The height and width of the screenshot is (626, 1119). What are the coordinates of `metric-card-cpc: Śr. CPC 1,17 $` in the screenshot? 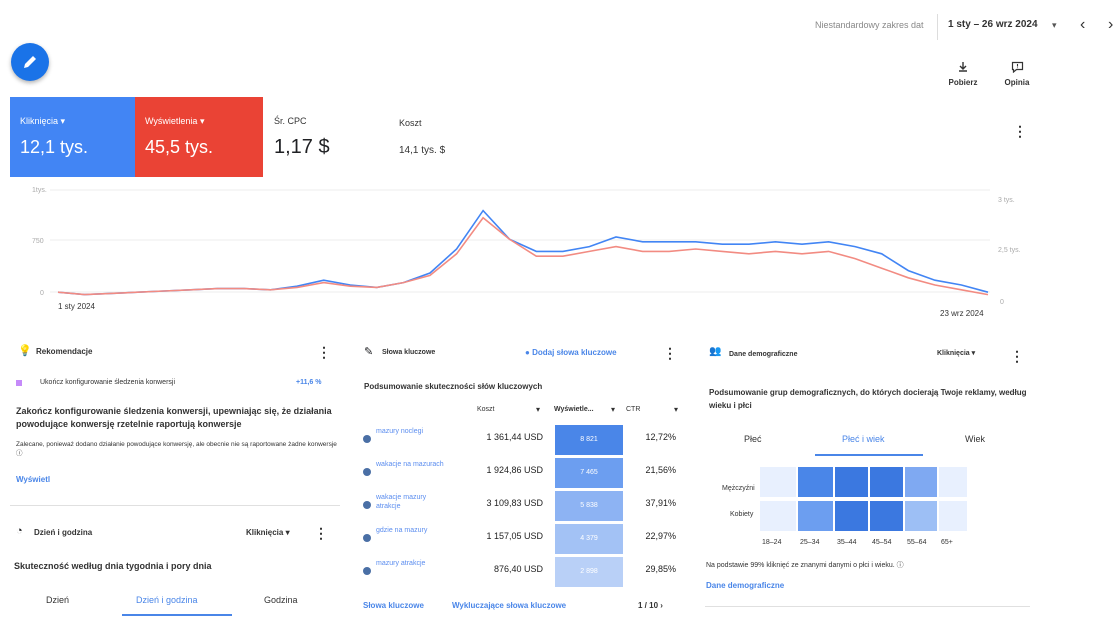 It's located at (329, 137).